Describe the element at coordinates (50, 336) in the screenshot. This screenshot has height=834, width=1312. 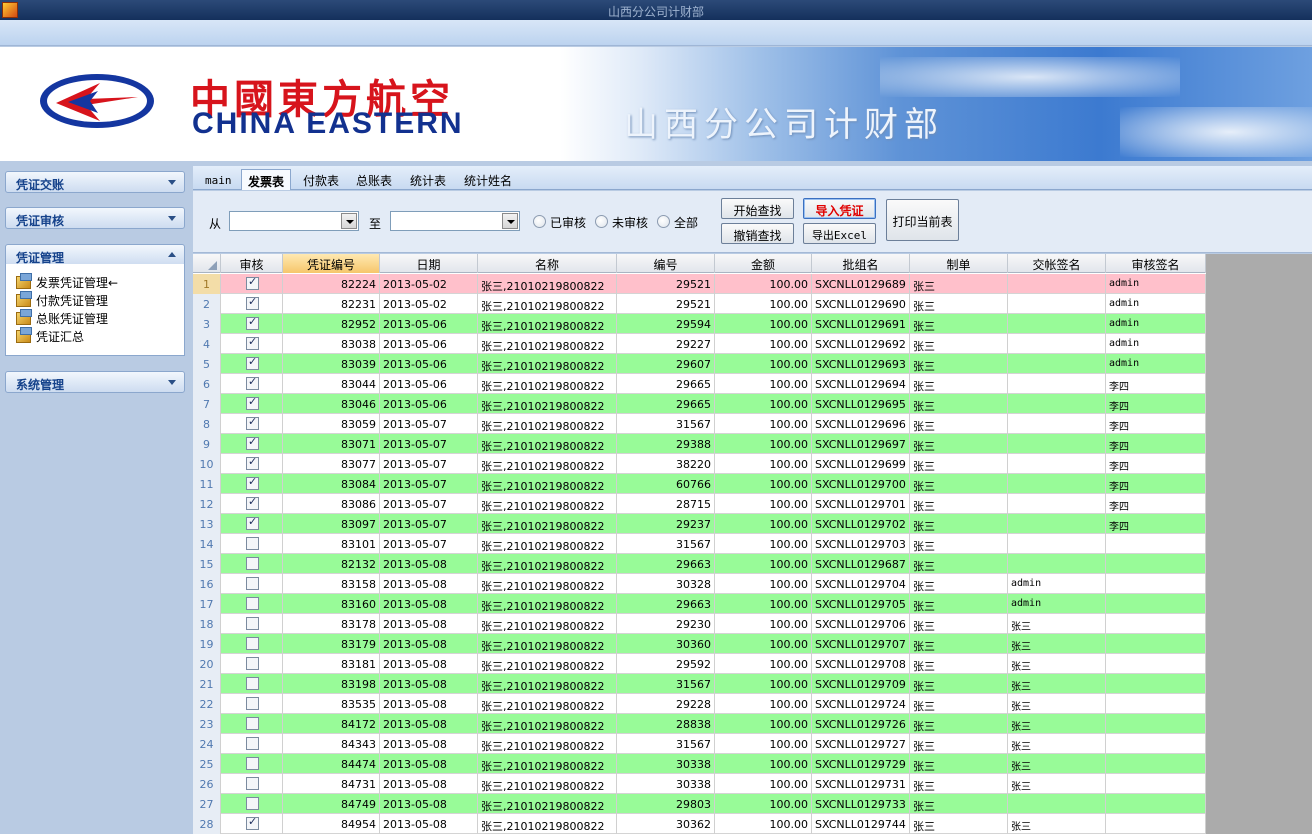
I see `sidebar-item-voucher-summary: 凭证汇总` at that location.